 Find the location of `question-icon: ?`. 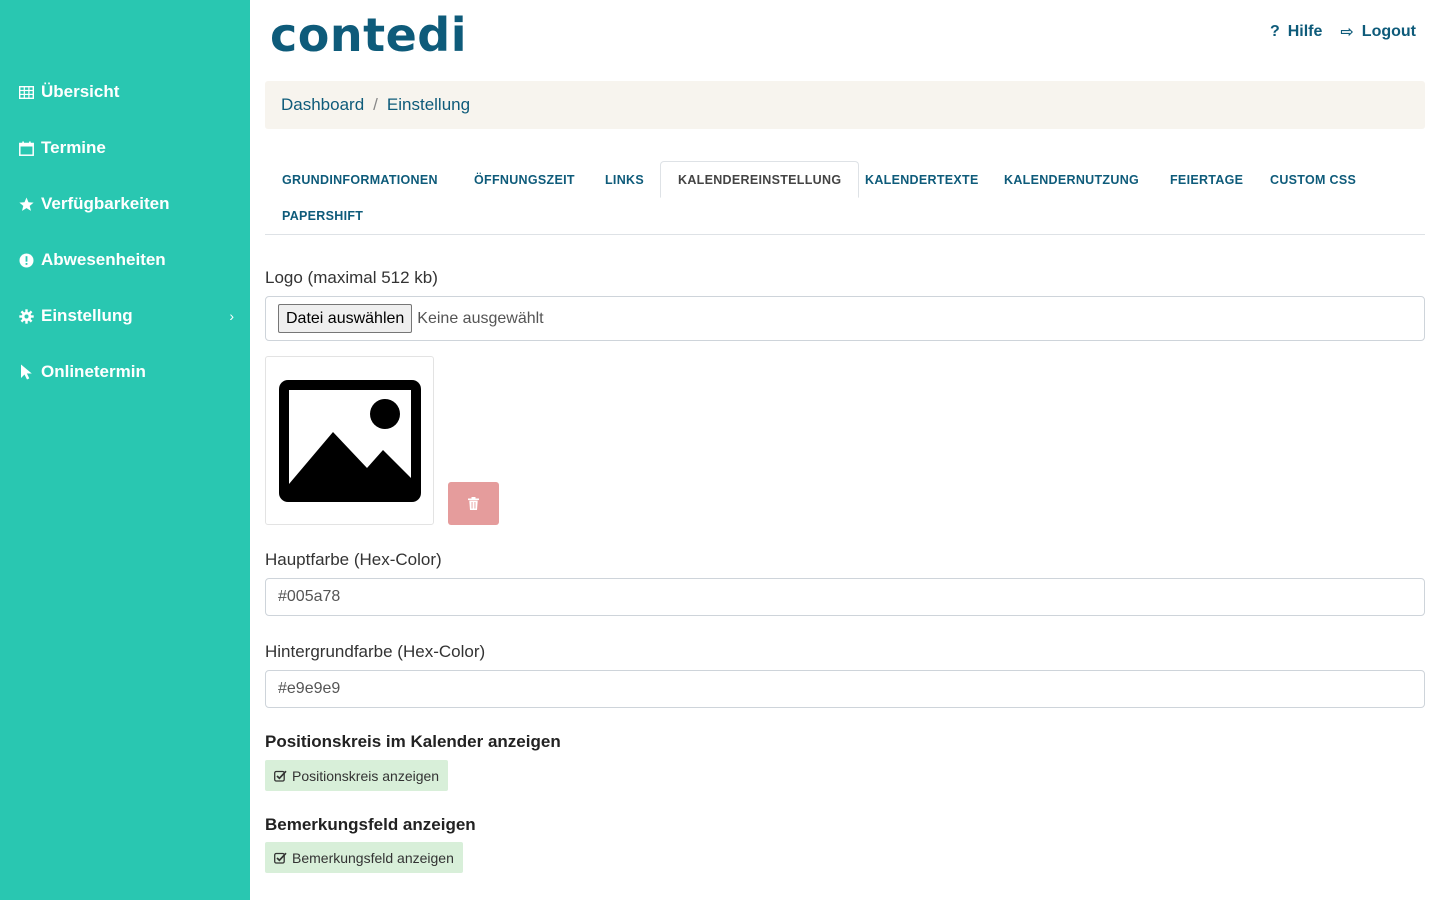

question-icon: ? is located at coordinates (1274, 31).